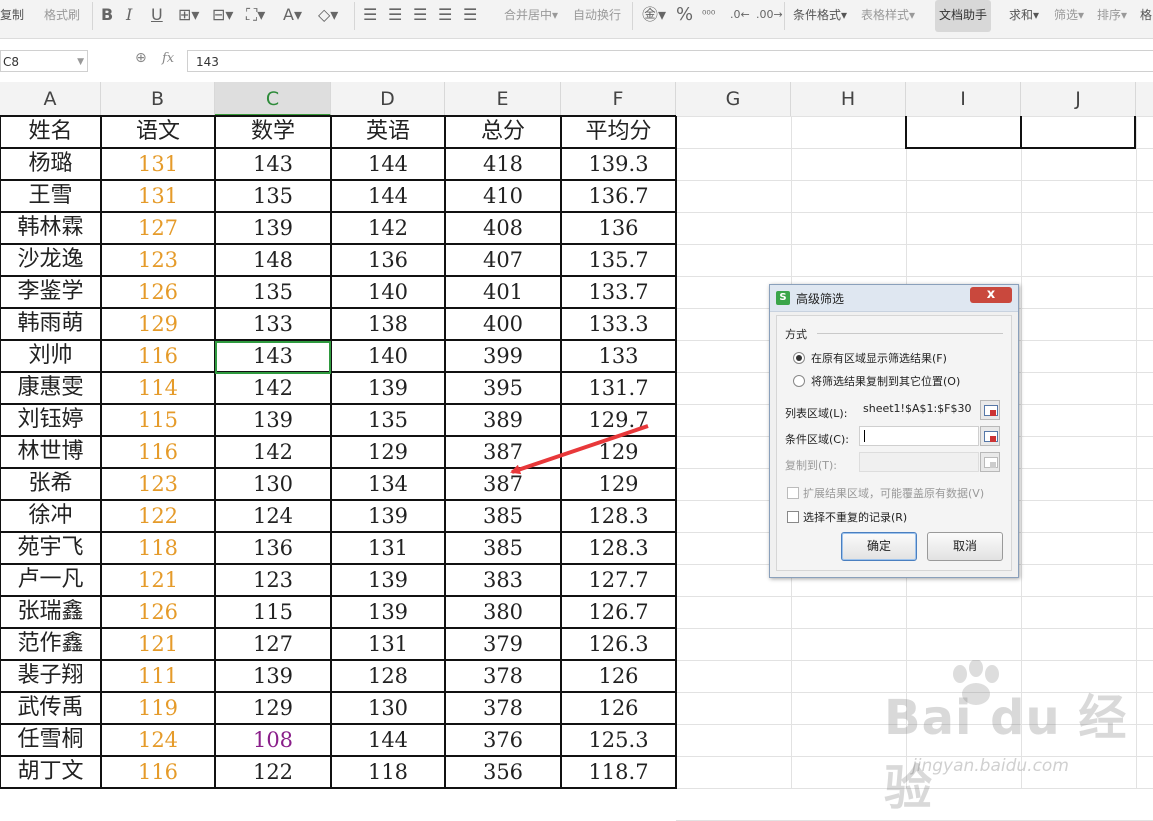 The width and height of the screenshot is (1153, 821). I want to click on expand-result-checkbox: 扩展结果区域，可能覆盖原有数据(V), so click(885, 493).